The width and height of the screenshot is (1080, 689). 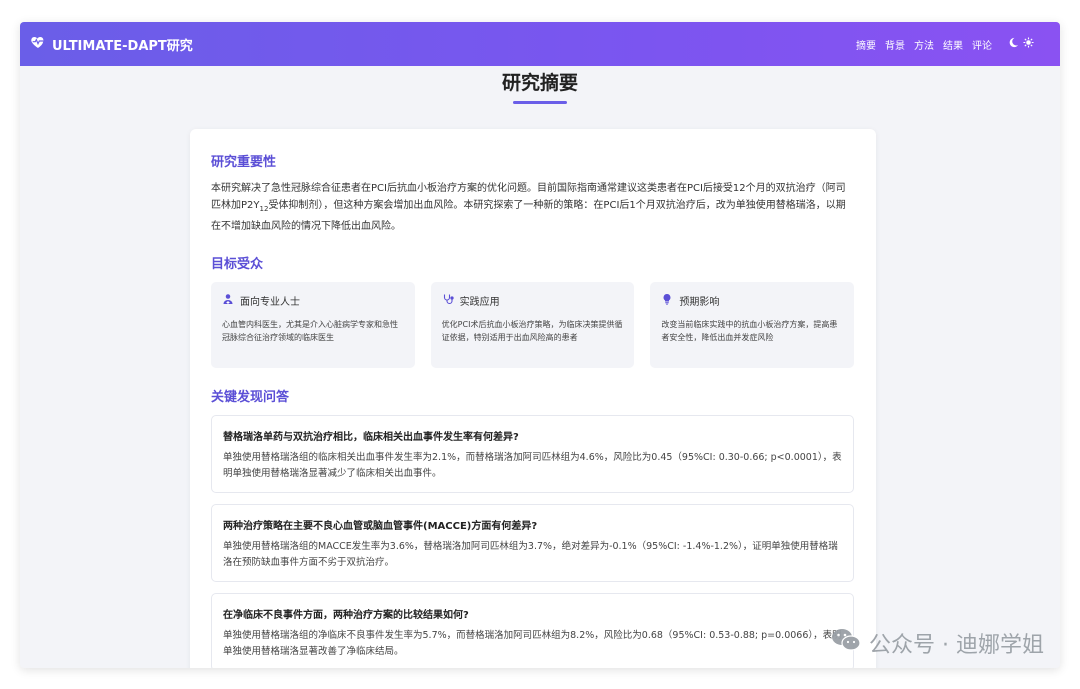 What do you see at coordinates (956, 645) in the screenshot?
I see `watermark-text: 公众号 · 迪娜学姐` at bounding box center [956, 645].